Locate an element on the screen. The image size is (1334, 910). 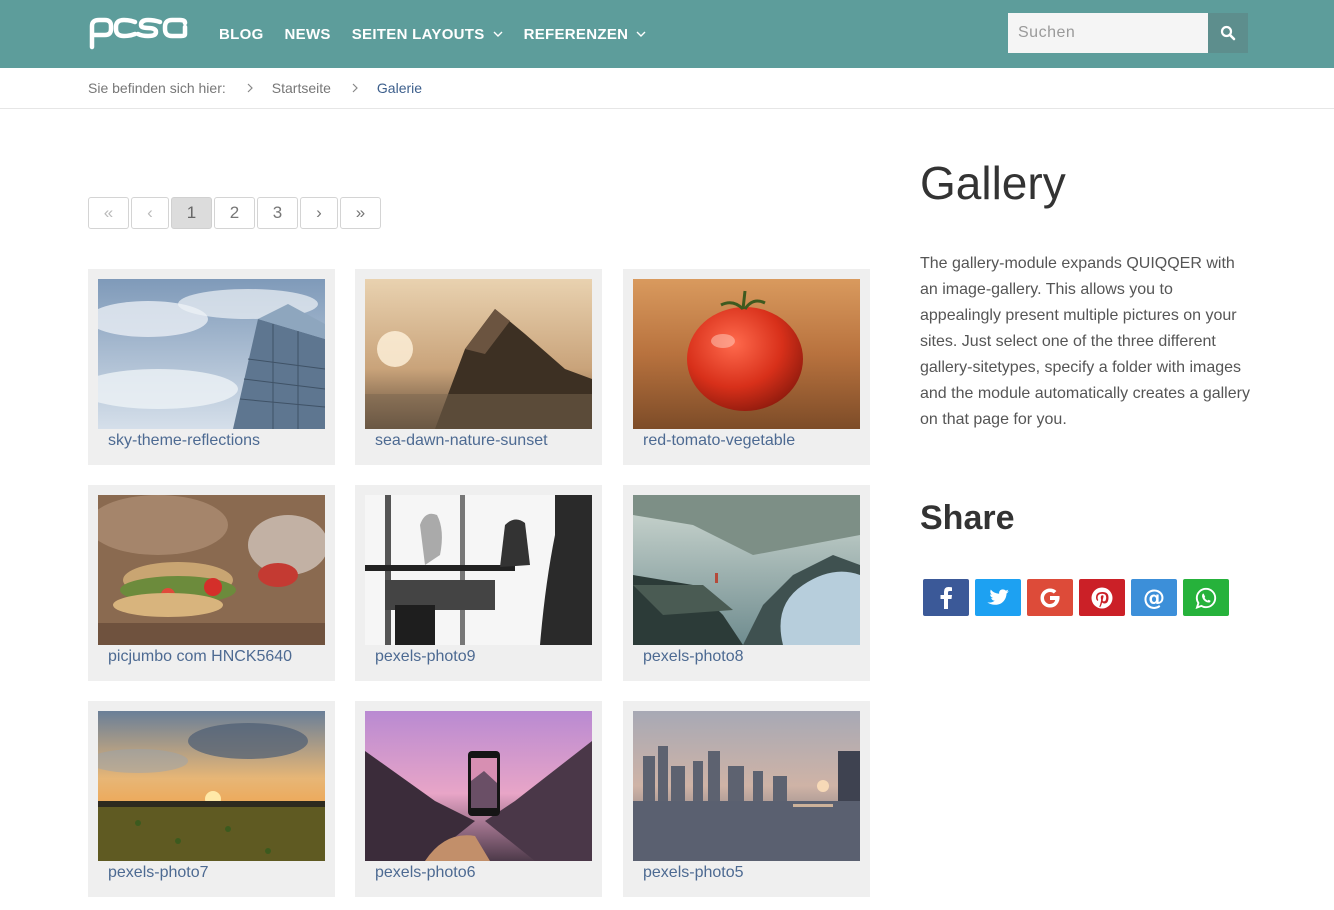
gallery-caption: sky-theme-reflections is located at coordinates (184, 440).